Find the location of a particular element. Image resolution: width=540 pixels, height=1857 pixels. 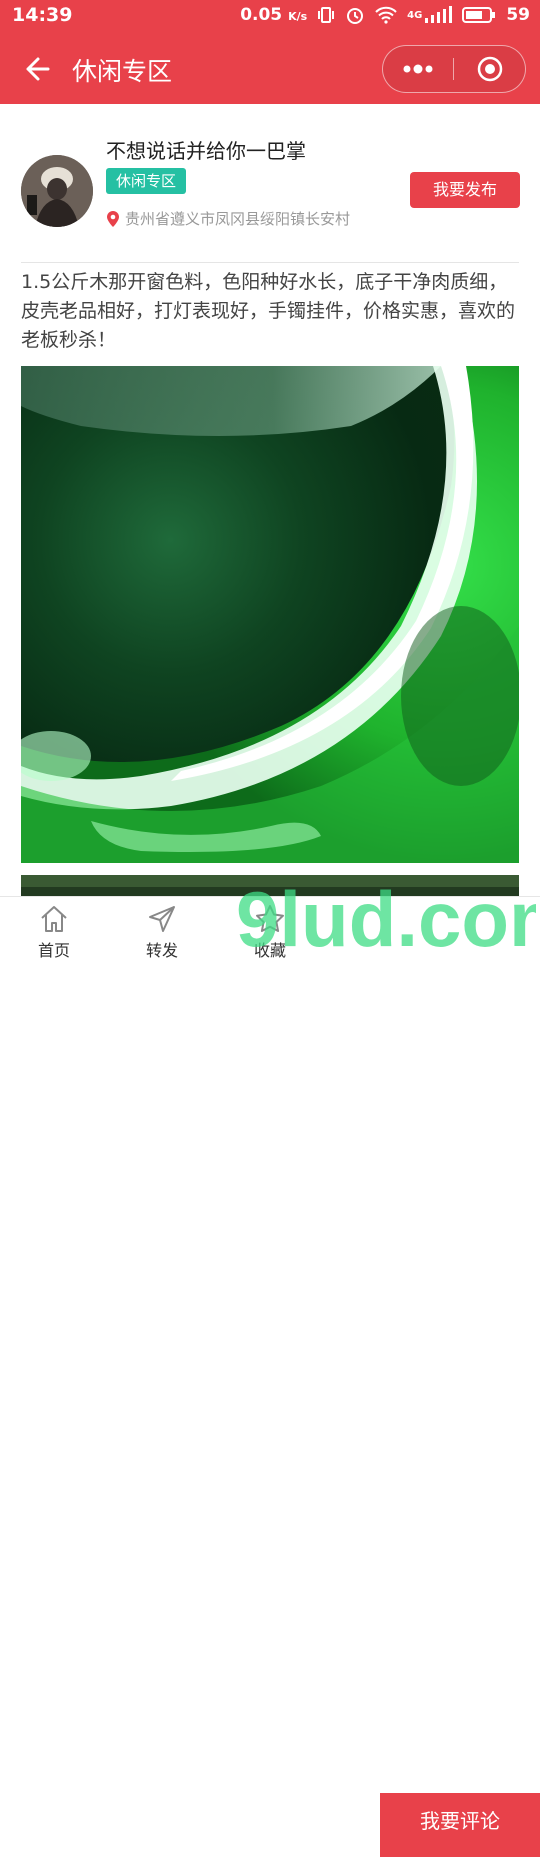

status-time: 14:39 is located at coordinates (42, 15).